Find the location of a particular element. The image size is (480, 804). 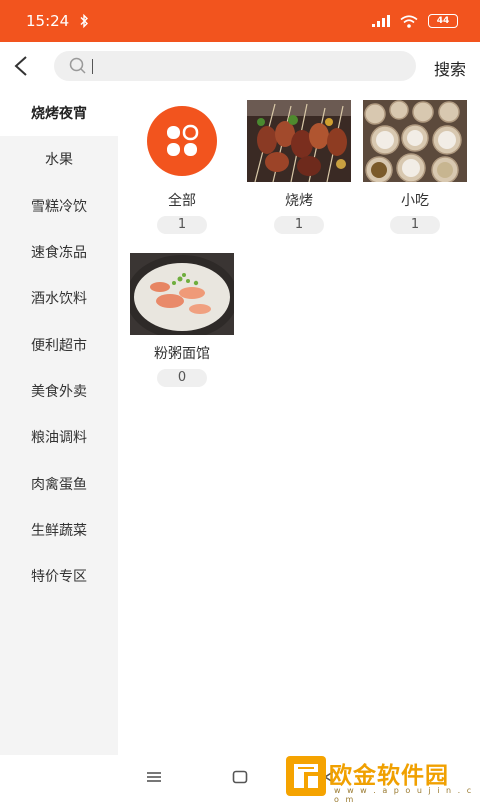

bluetooth-icon is located at coordinates (84, 21).